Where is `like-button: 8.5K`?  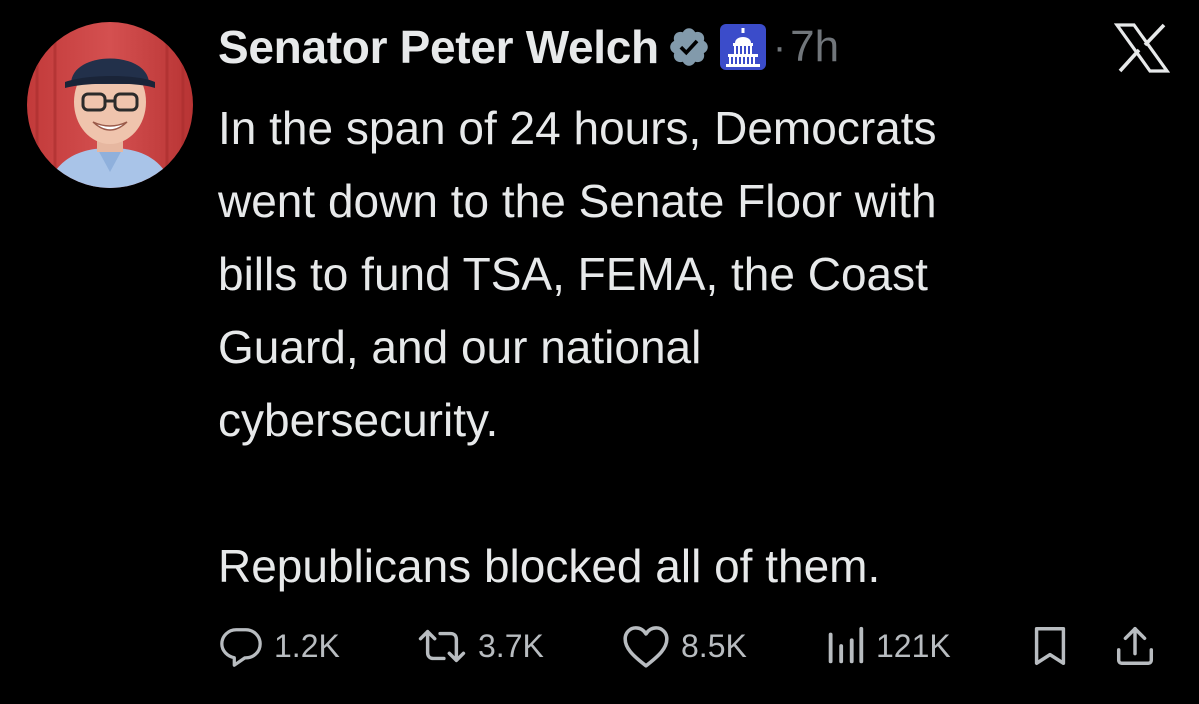
like-button: 8.5K is located at coordinates (684, 646).